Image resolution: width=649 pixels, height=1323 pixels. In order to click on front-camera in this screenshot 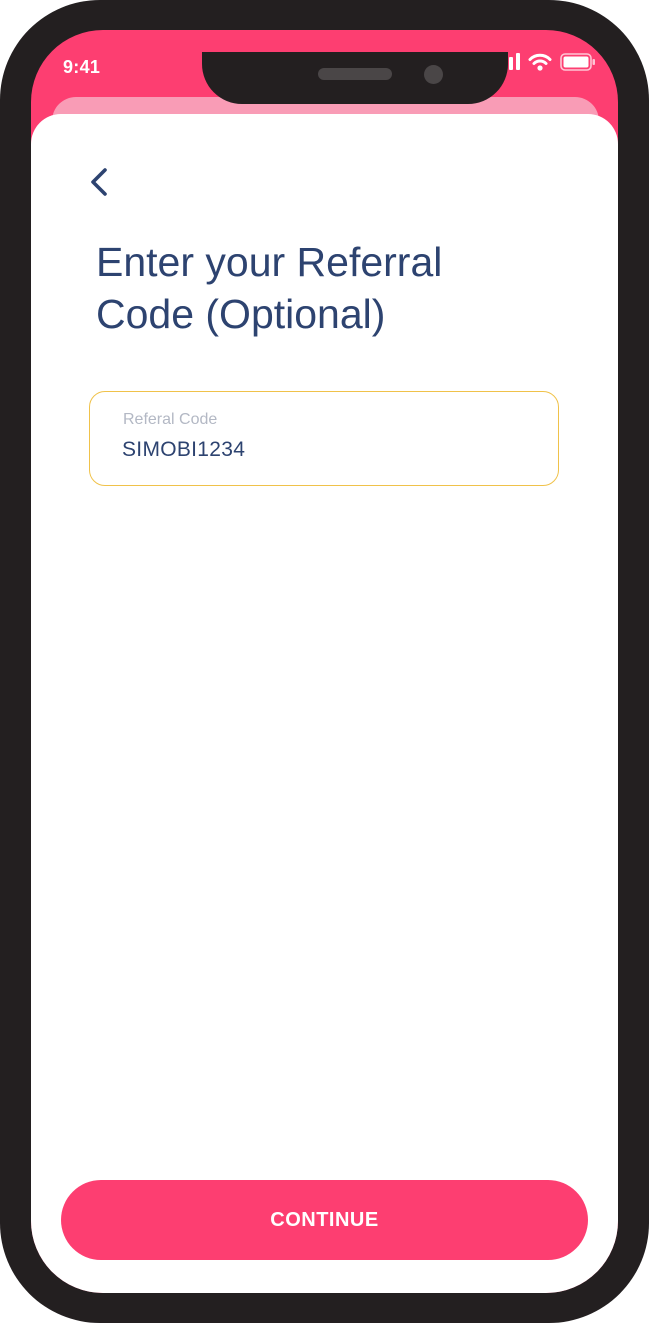, I will do `click(433, 74)`.